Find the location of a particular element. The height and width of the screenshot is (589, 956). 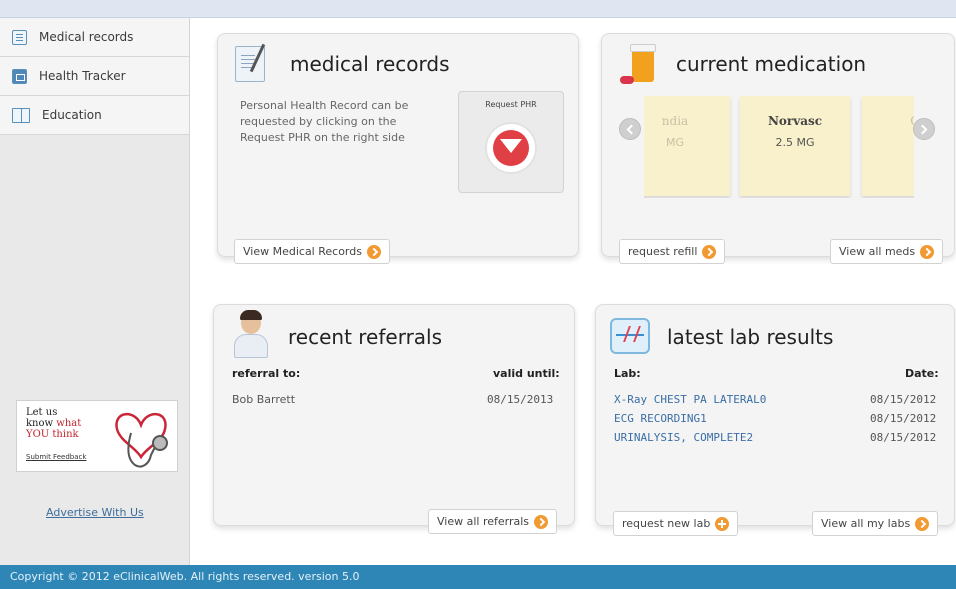

referral-date: 08/15/2013 is located at coordinates (520, 399).